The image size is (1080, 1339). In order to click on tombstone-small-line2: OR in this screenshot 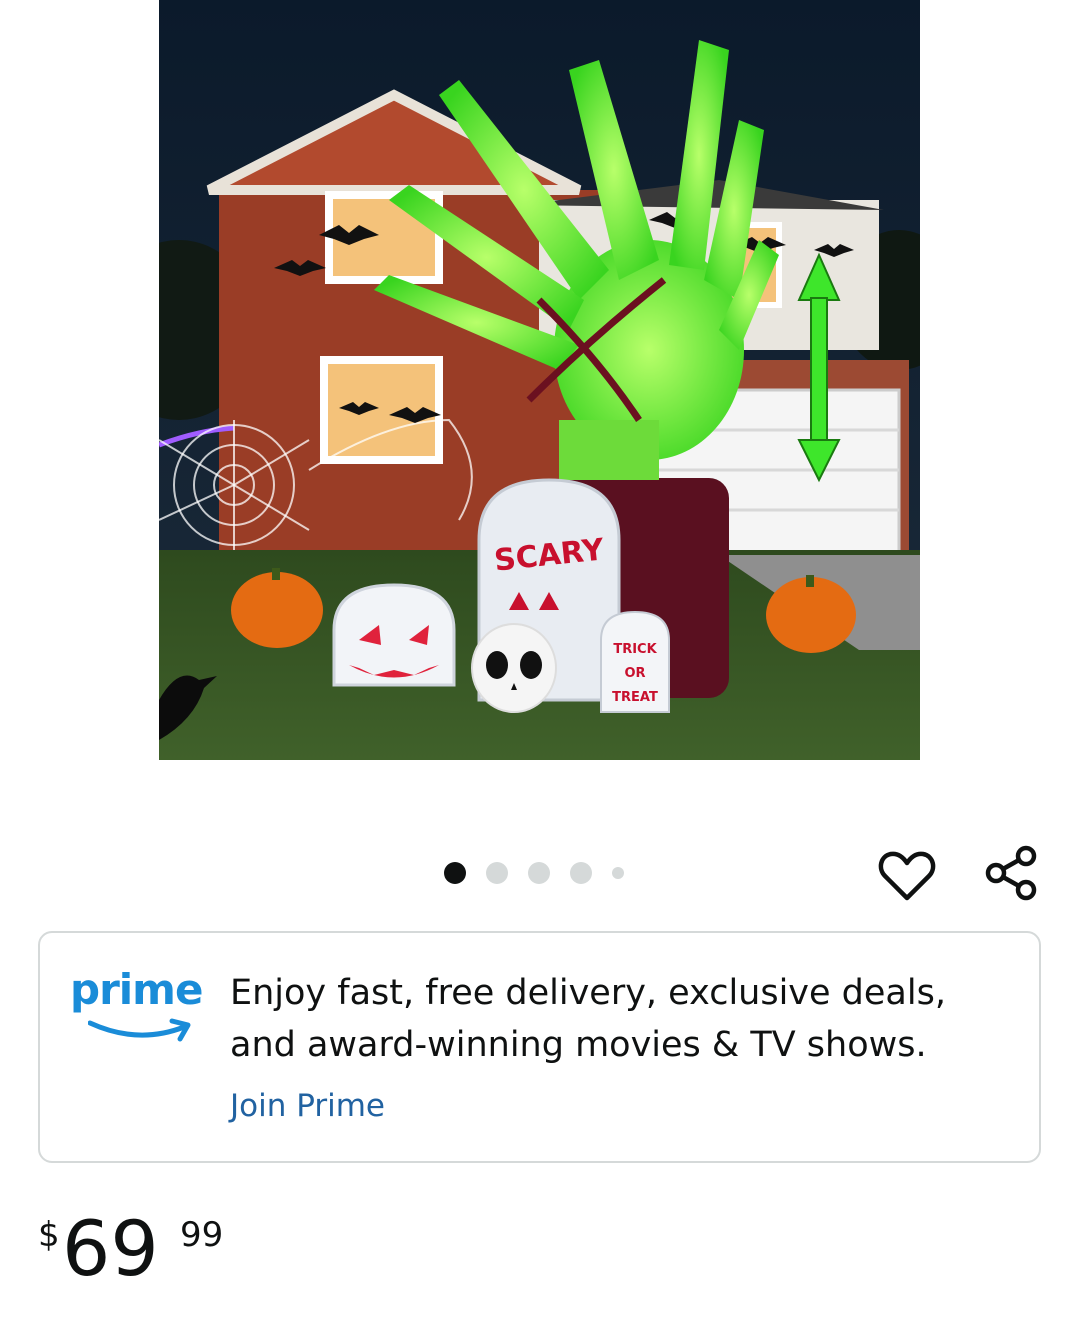, I will do `click(634, 673)`.